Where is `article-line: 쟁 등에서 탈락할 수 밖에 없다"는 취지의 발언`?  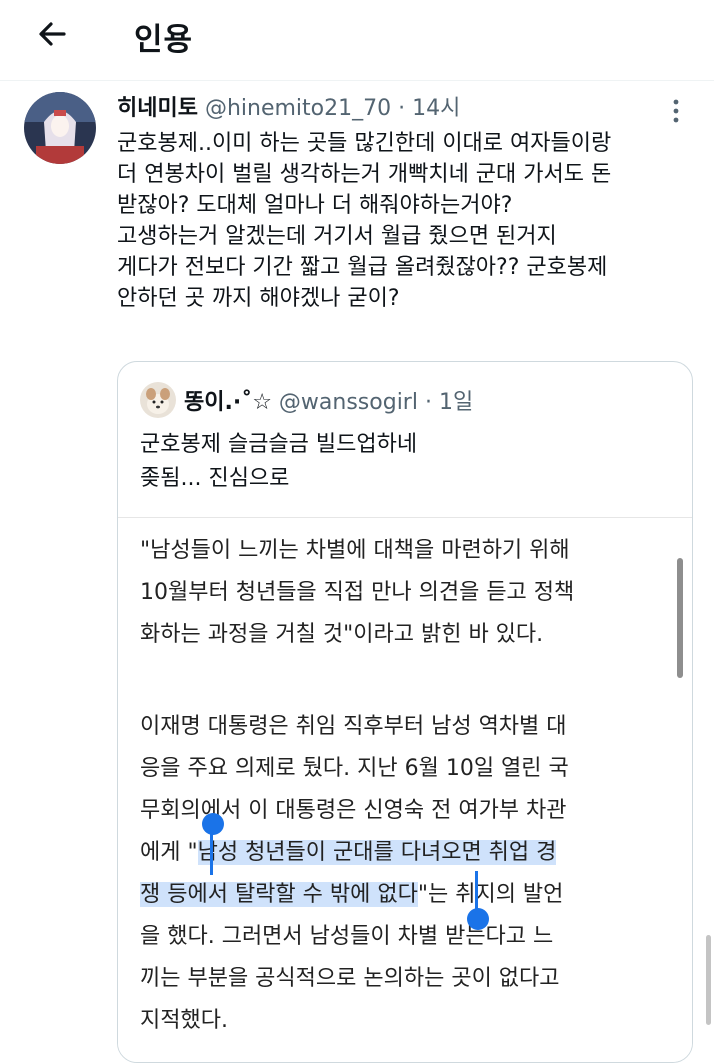 article-line: 쟁 등에서 탈락할 수 밖에 없다"는 취지의 발언 is located at coordinates (405, 895).